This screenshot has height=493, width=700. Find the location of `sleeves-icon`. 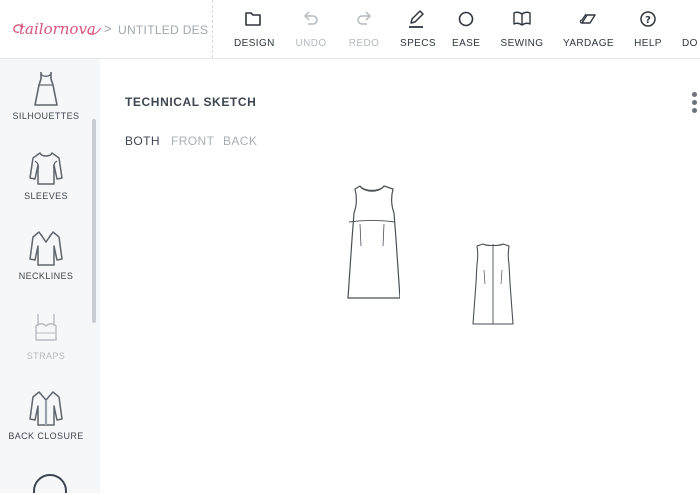

sleeves-icon is located at coordinates (46, 168).